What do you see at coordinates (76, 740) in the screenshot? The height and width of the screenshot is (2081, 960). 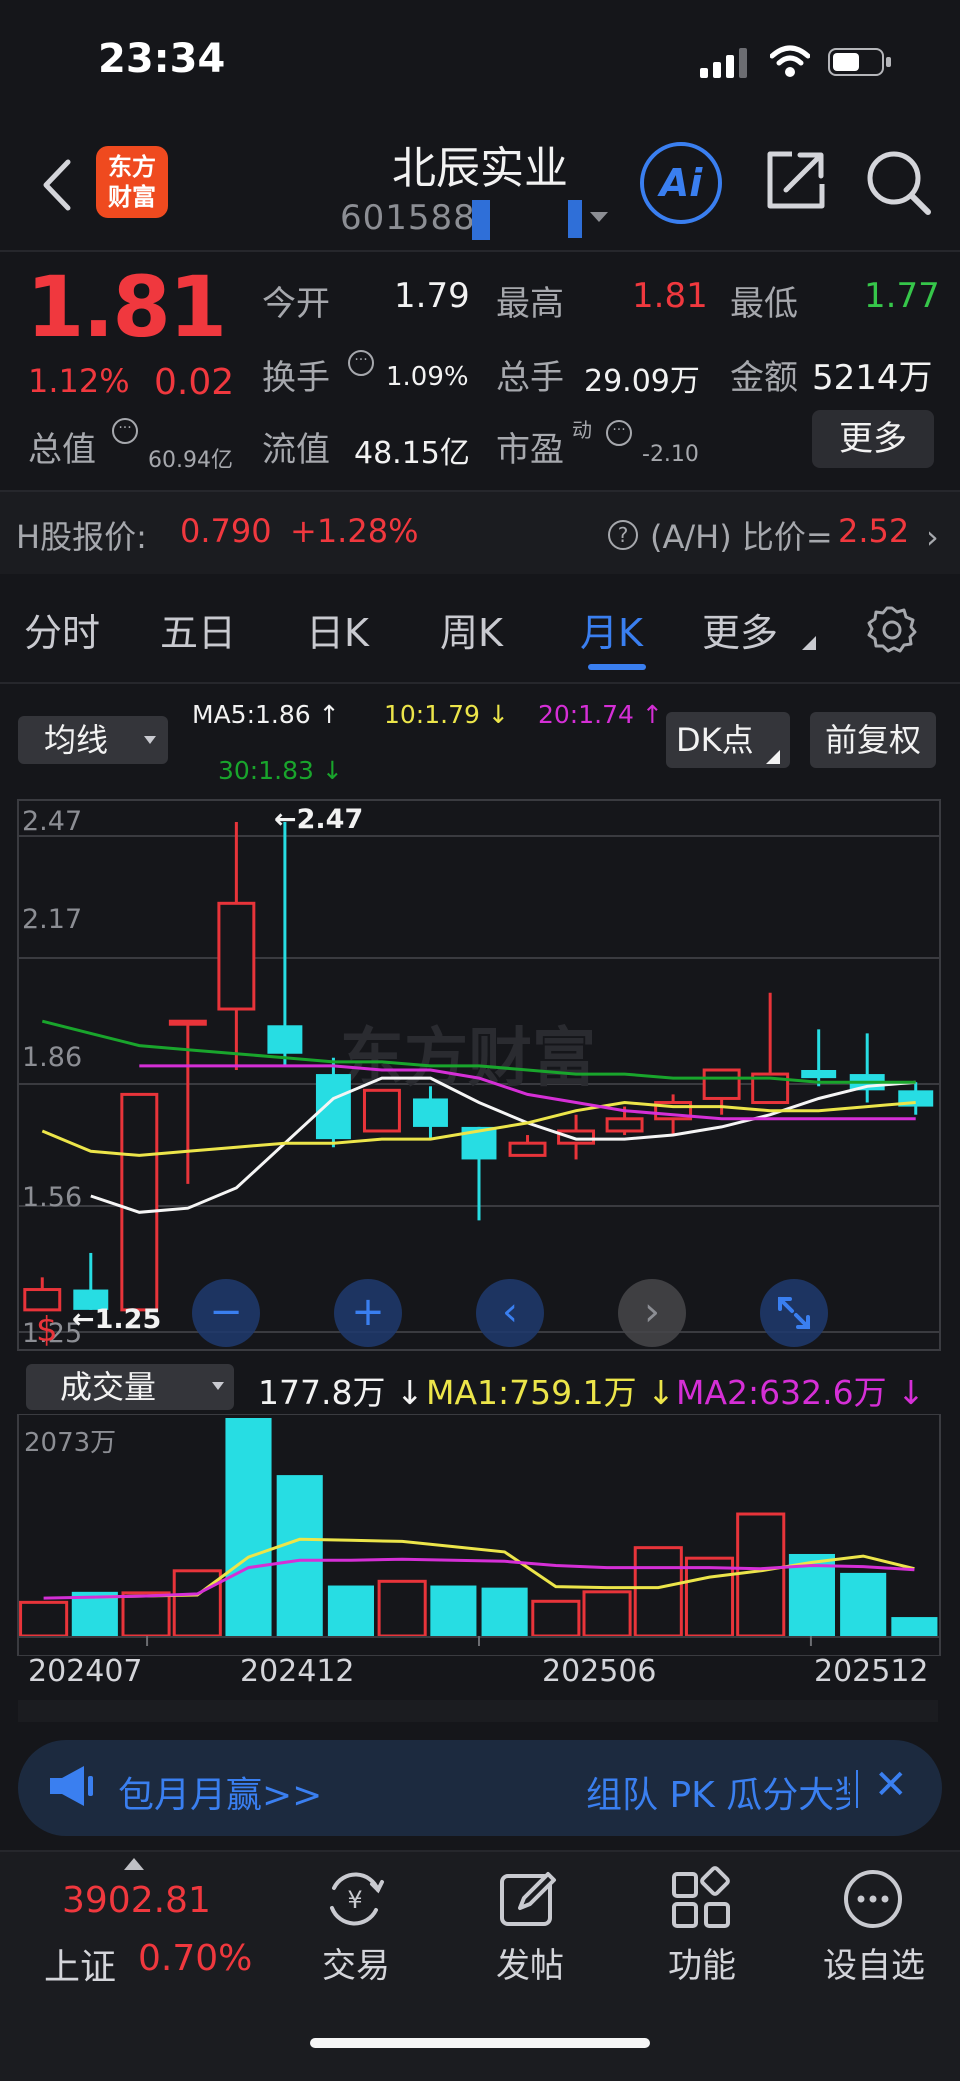 I see `ma-select-label: 均线` at bounding box center [76, 740].